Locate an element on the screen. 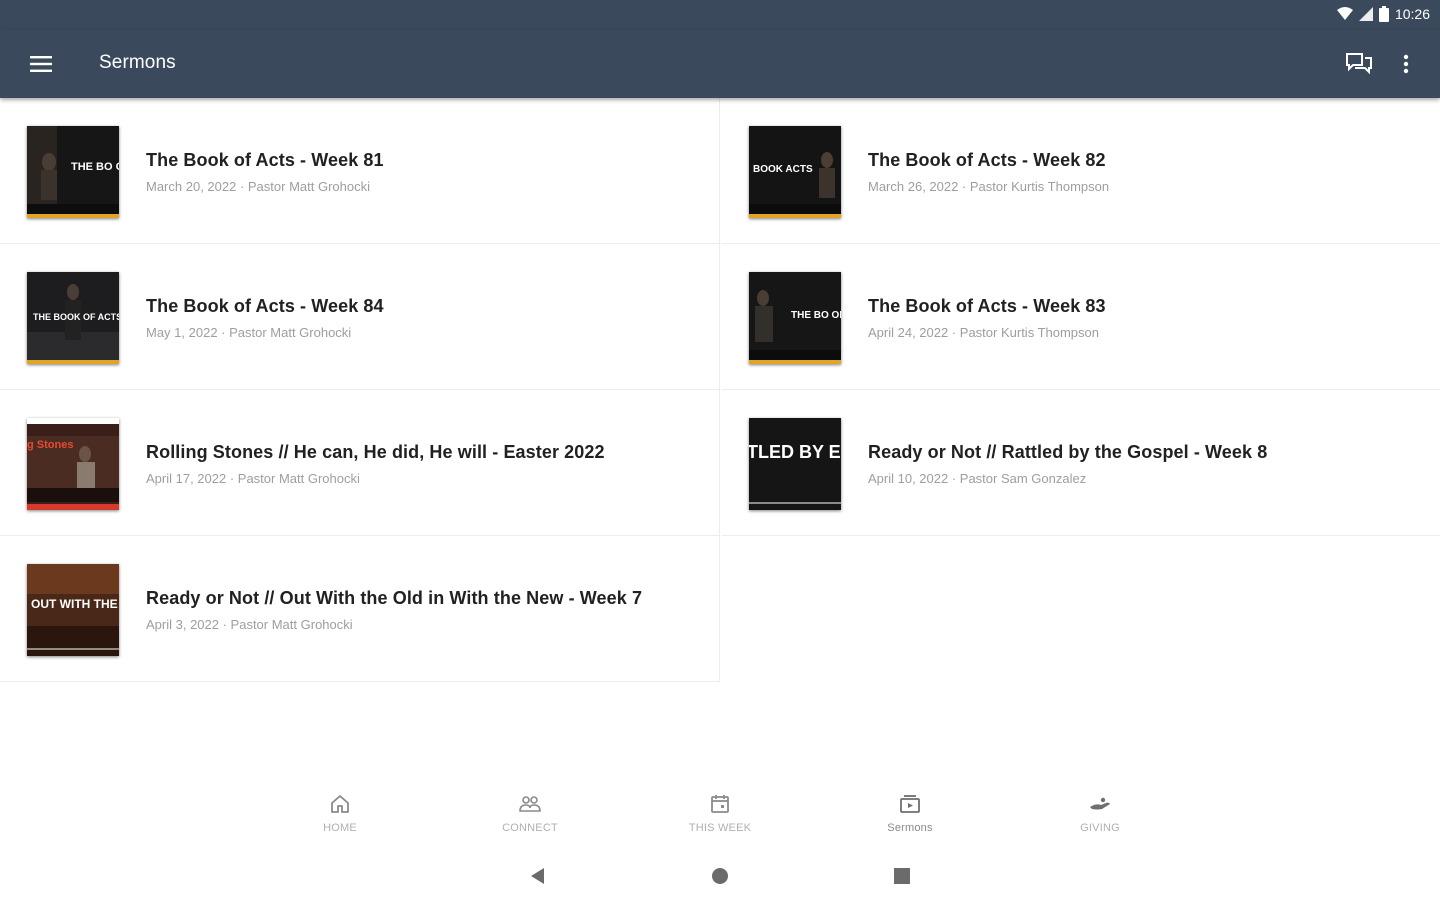 The width and height of the screenshot is (1440, 900). status-icons: 10:26 is located at coordinates (1383, 14).